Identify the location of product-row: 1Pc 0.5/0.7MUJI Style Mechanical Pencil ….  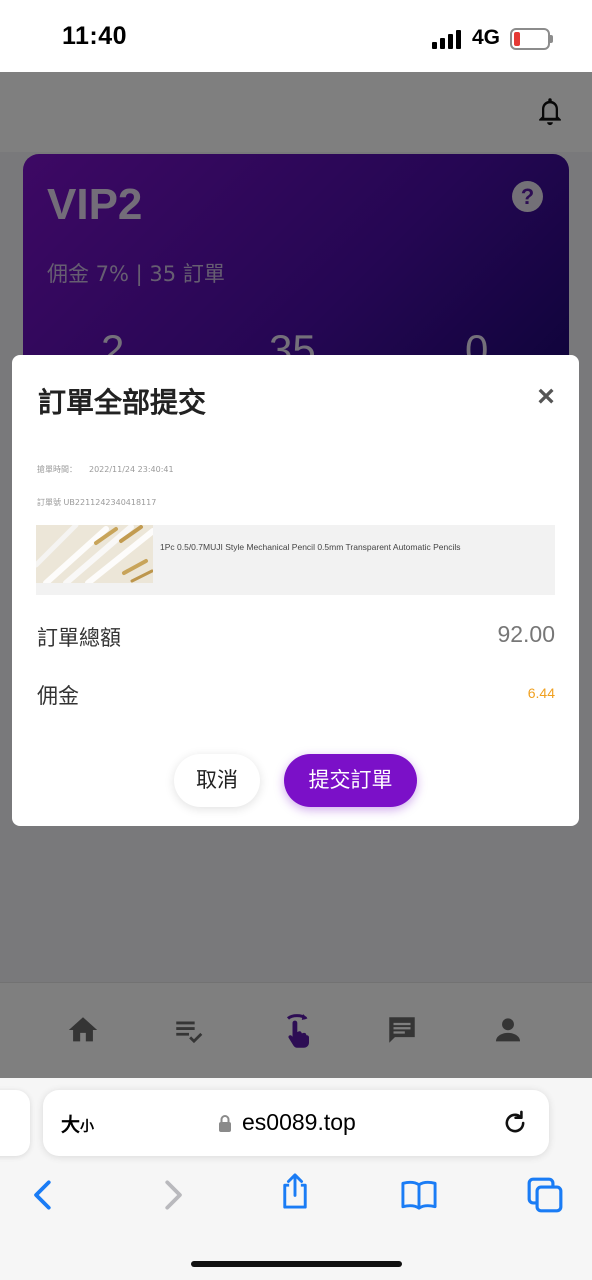
(295, 560).